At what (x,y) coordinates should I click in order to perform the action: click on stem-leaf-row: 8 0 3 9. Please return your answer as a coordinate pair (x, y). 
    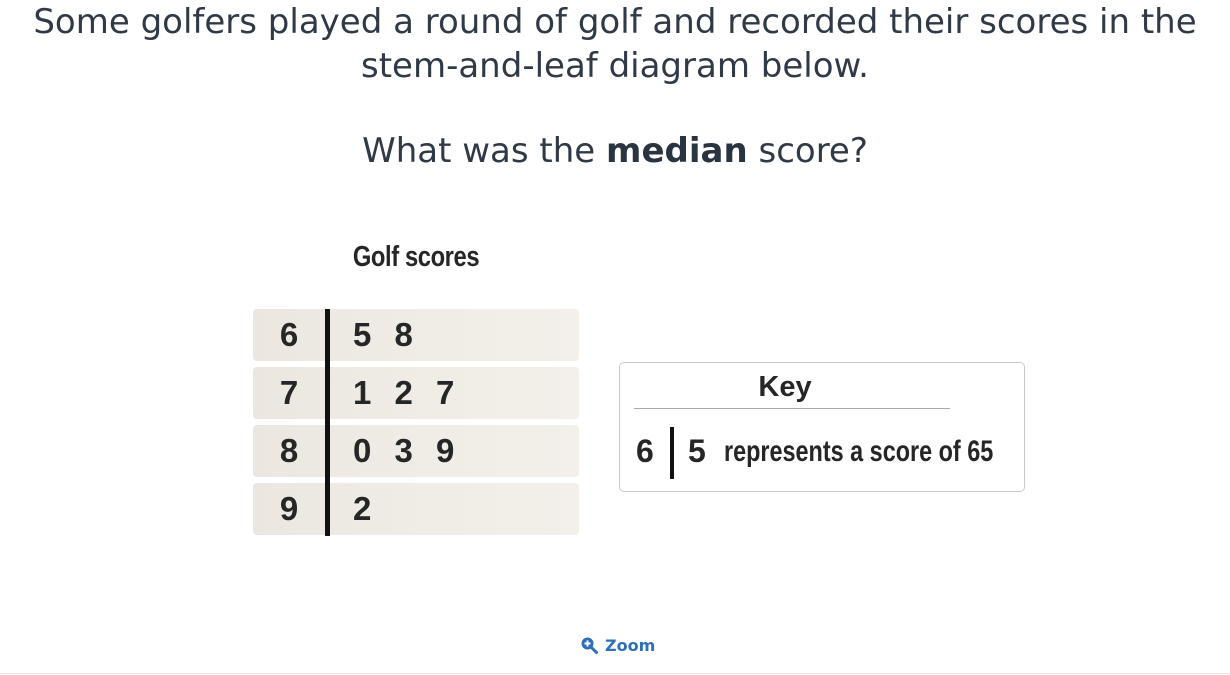
    Looking at the image, I should click on (416, 451).